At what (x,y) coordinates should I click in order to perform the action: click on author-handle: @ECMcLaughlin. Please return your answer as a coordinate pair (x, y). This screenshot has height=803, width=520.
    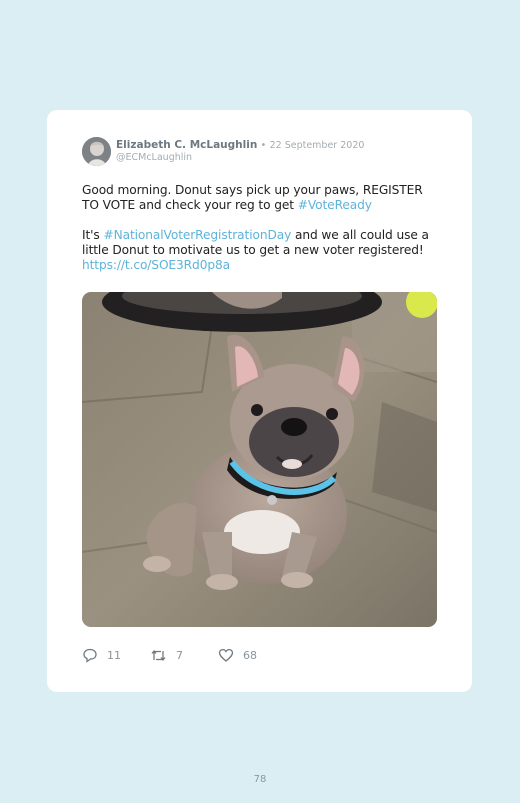
    Looking at the image, I should click on (154, 158).